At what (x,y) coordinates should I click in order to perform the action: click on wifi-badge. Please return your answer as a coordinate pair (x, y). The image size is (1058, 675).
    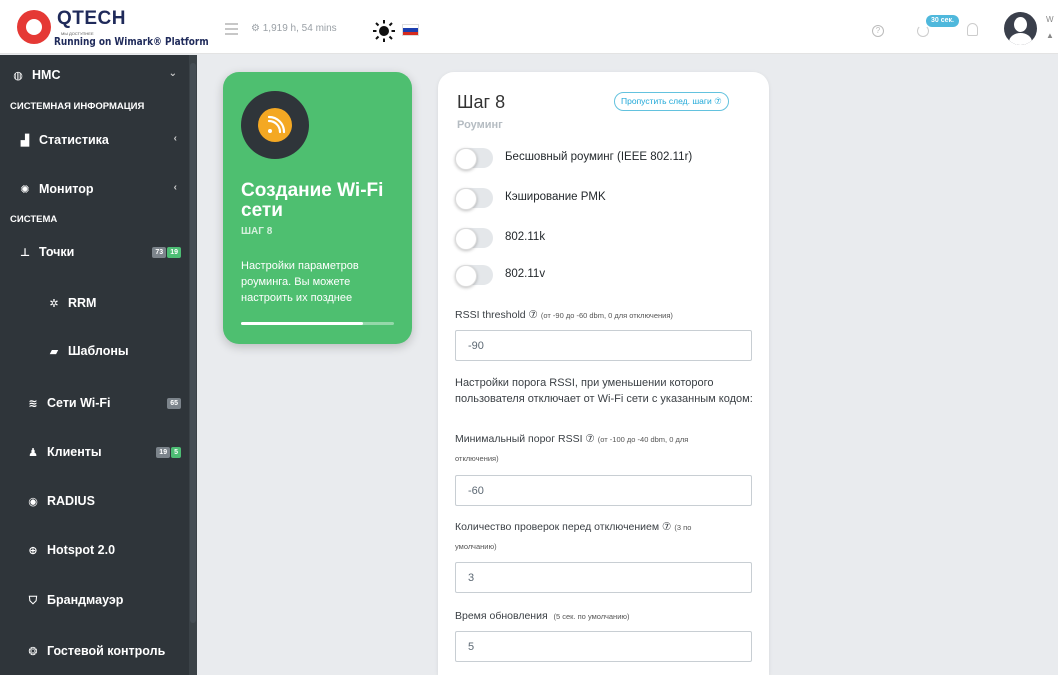
    Looking at the image, I should click on (275, 125).